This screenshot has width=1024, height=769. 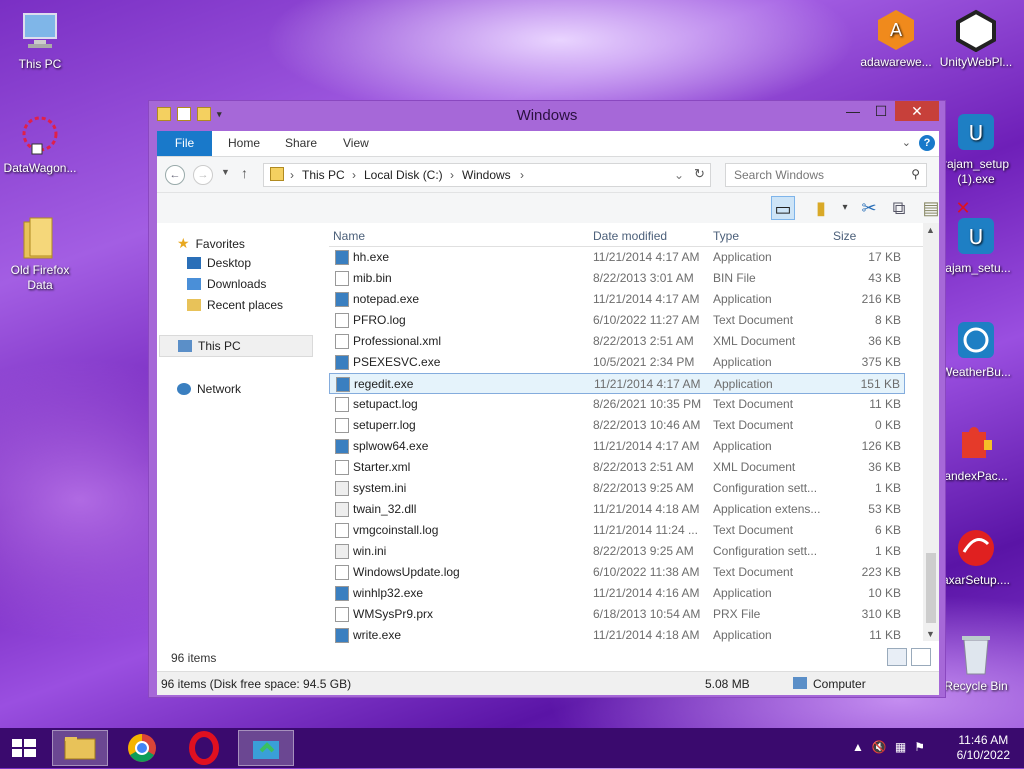 What do you see at coordinates (888, 747) in the screenshot?
I see `system-tray: ▲ 🔇 ▦ ⚑` at bounding box center [888, 747].